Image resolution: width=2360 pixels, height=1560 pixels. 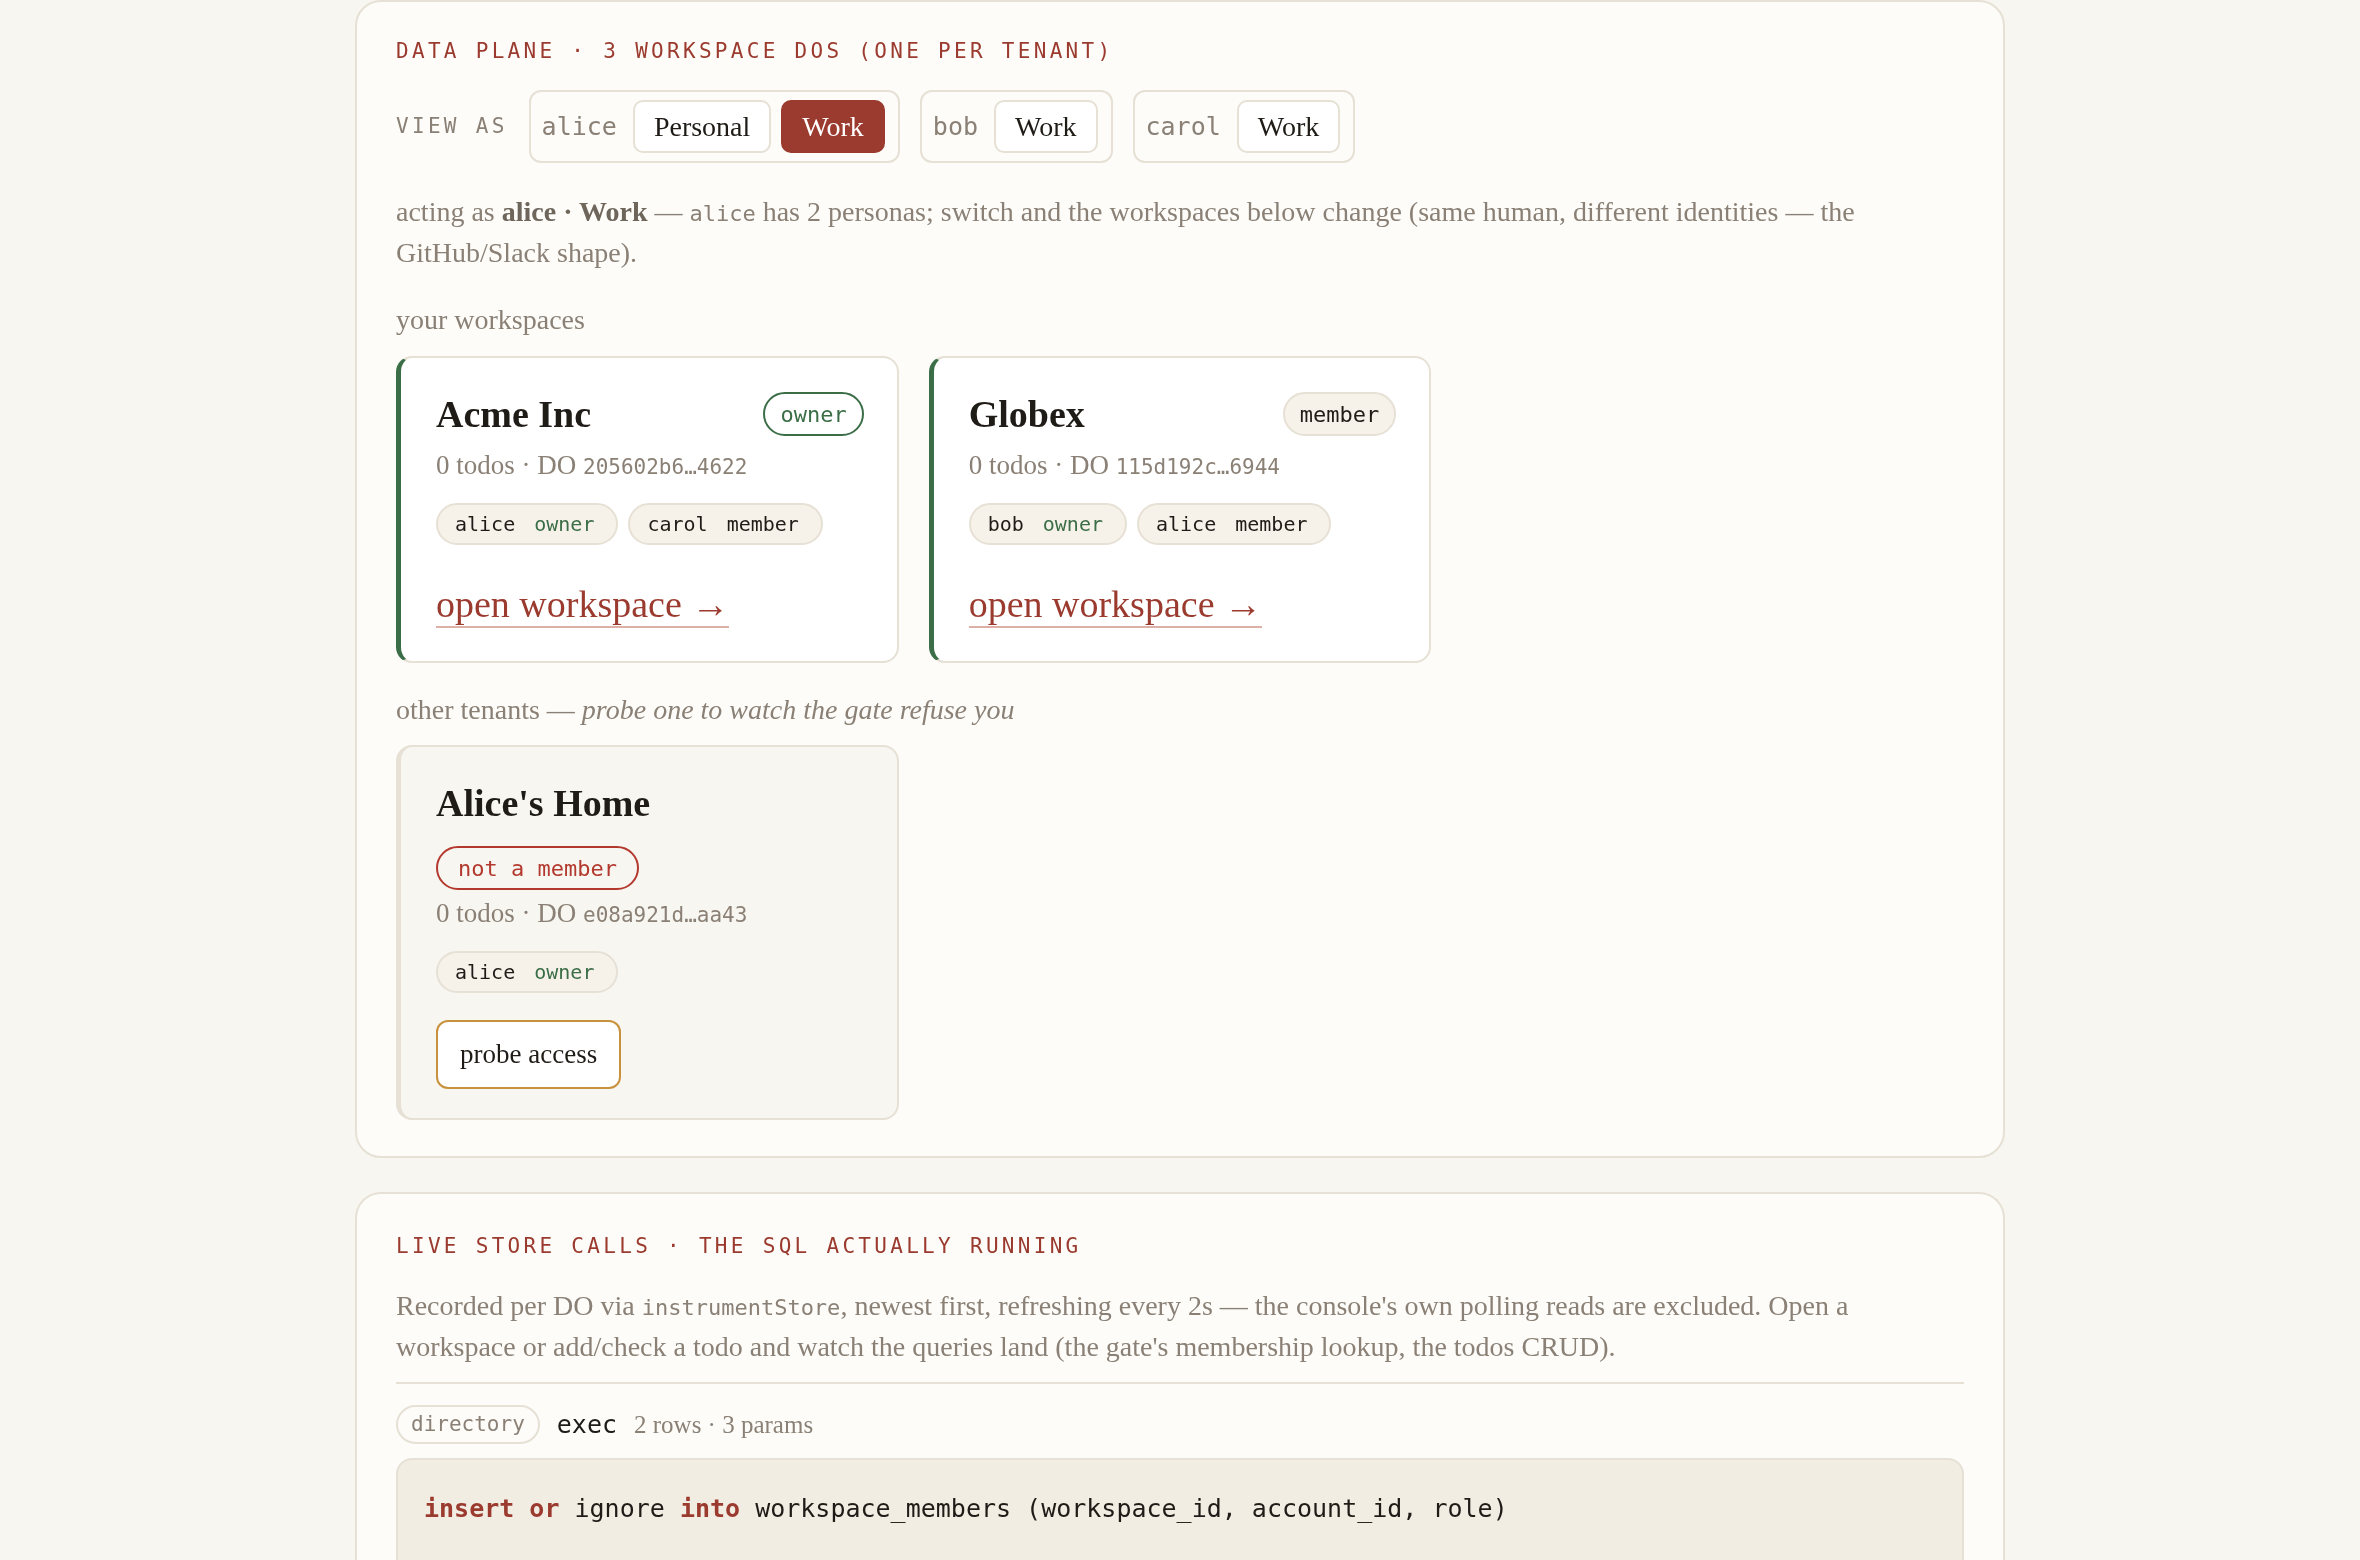 I want to click on operation-name: exec, so click(x=586, y=1424).